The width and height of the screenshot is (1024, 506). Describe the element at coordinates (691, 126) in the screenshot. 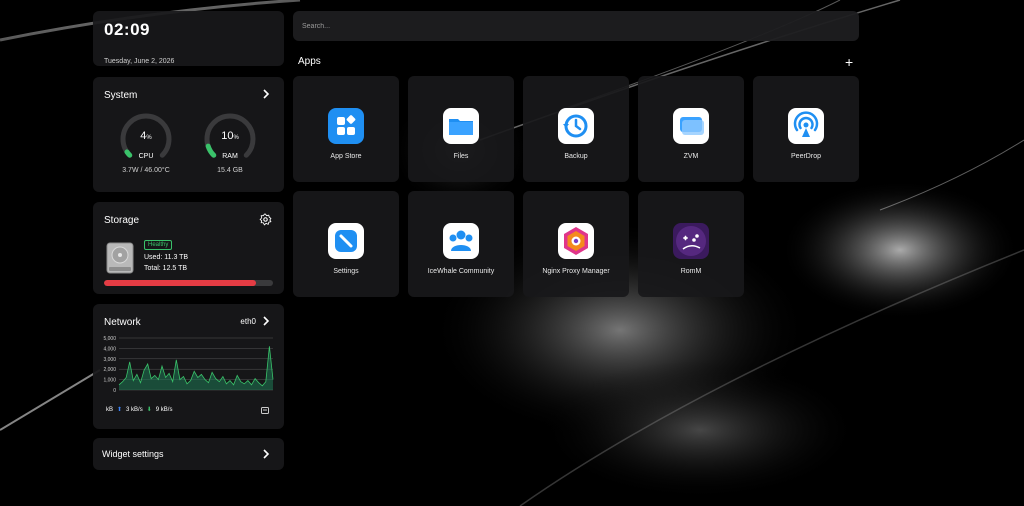

I see `zvm-icon` at that location.